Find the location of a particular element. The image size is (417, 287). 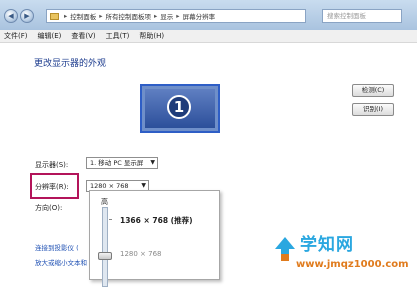

breadcrumb-display: 显示 is located at coordinates (166, 16).